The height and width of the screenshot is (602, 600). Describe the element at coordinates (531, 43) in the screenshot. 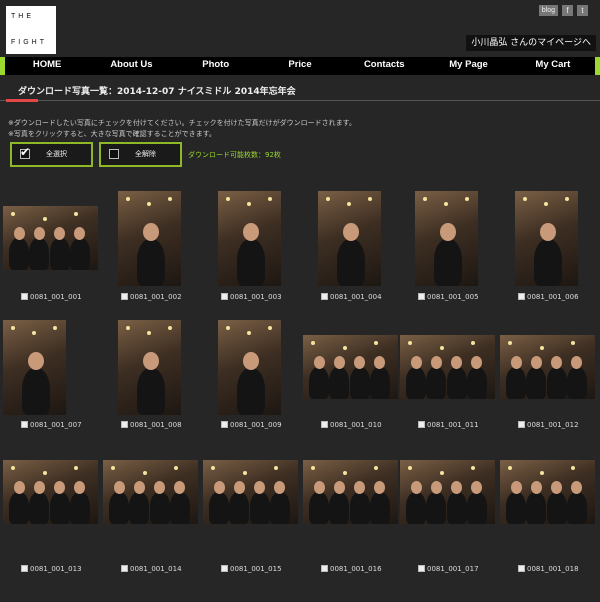

I see `mypage-link: 小川晶弘 さんのマイページへ` at that location.